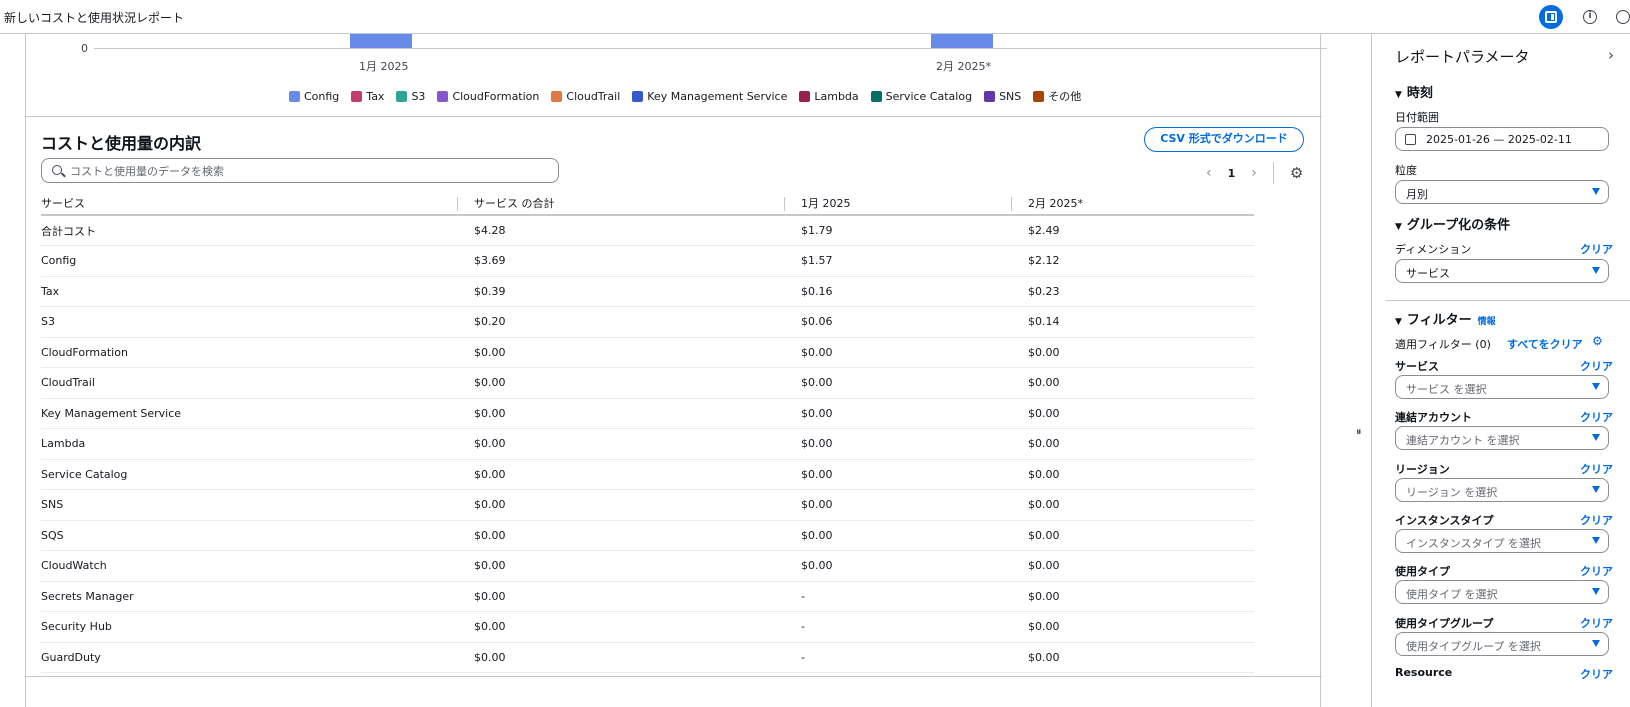 Image resolution: width=1630 pixels, height=707 pixels. What do you see at coordinates (1002, 96) in the screenshot?
I see `legend-item: SNS` at bounding box center [1002, 96].